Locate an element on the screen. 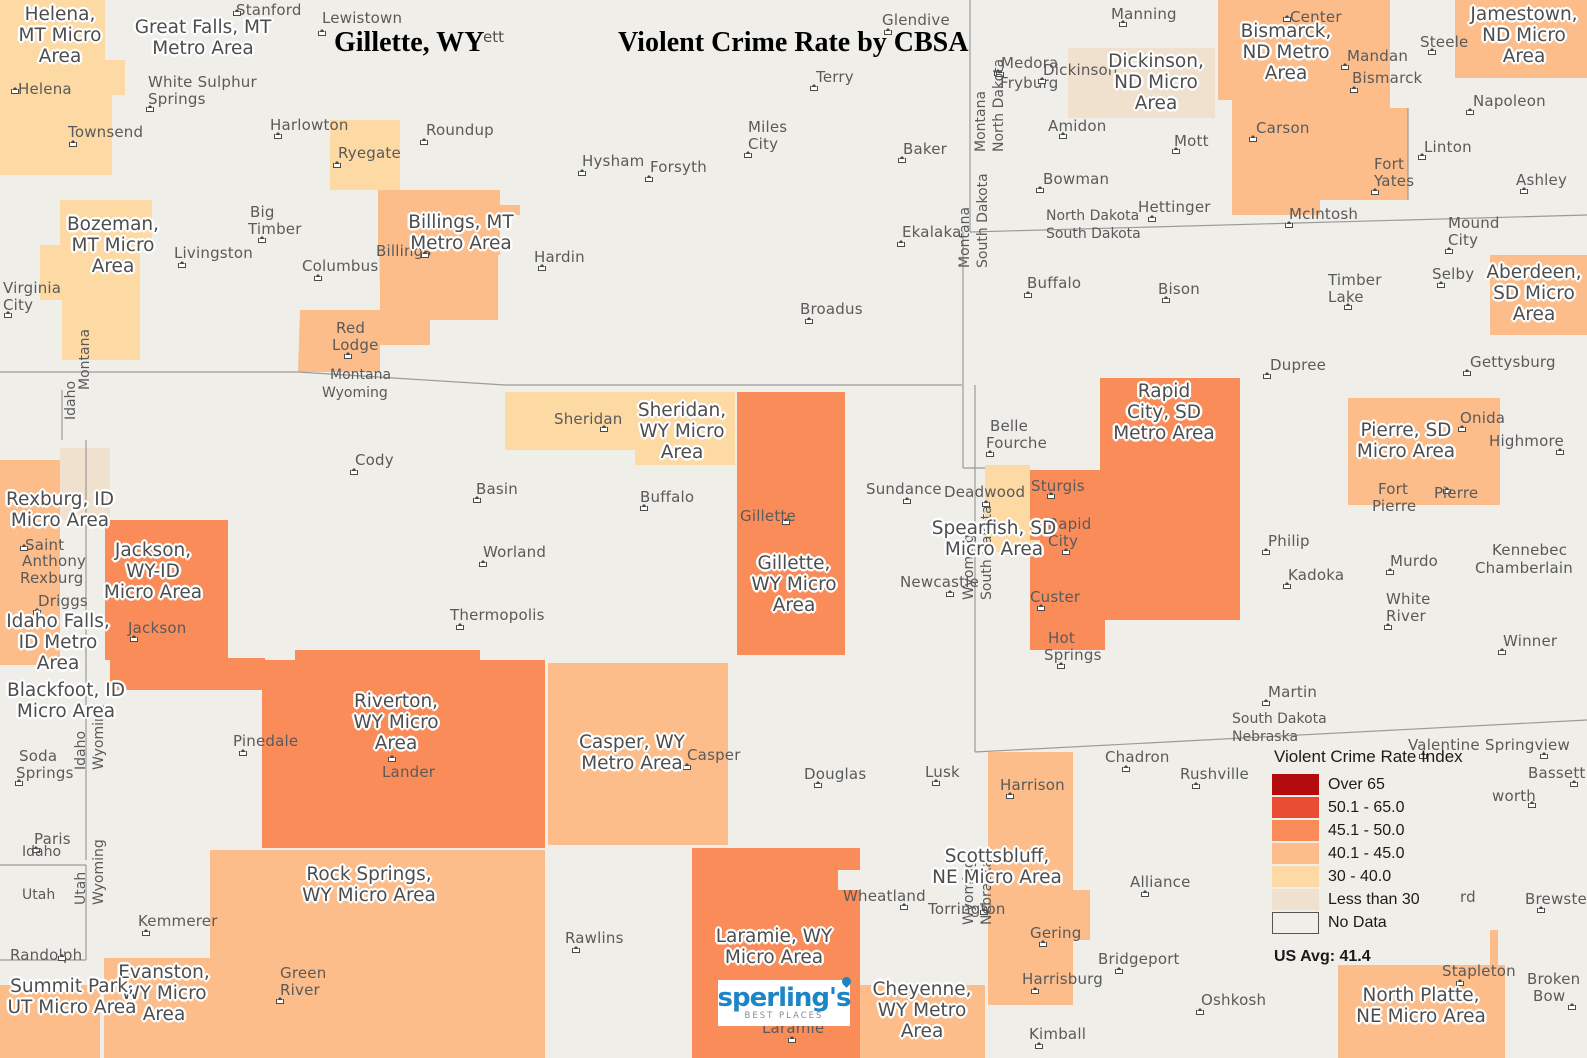  cbsa-area-label: Jamestown, ND Micro Area is located at coordinates (1524, 35).